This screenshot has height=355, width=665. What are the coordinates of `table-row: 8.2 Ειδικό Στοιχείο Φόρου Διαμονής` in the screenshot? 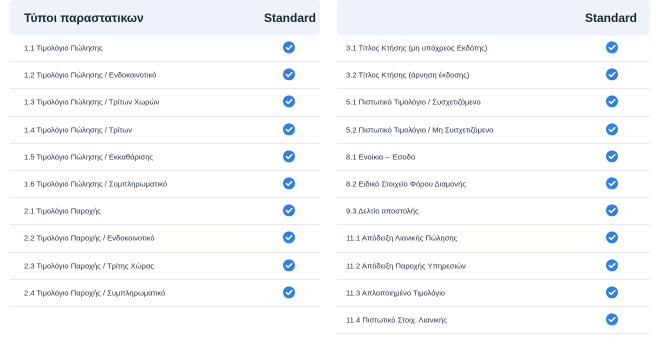 It's located at (493, 185).